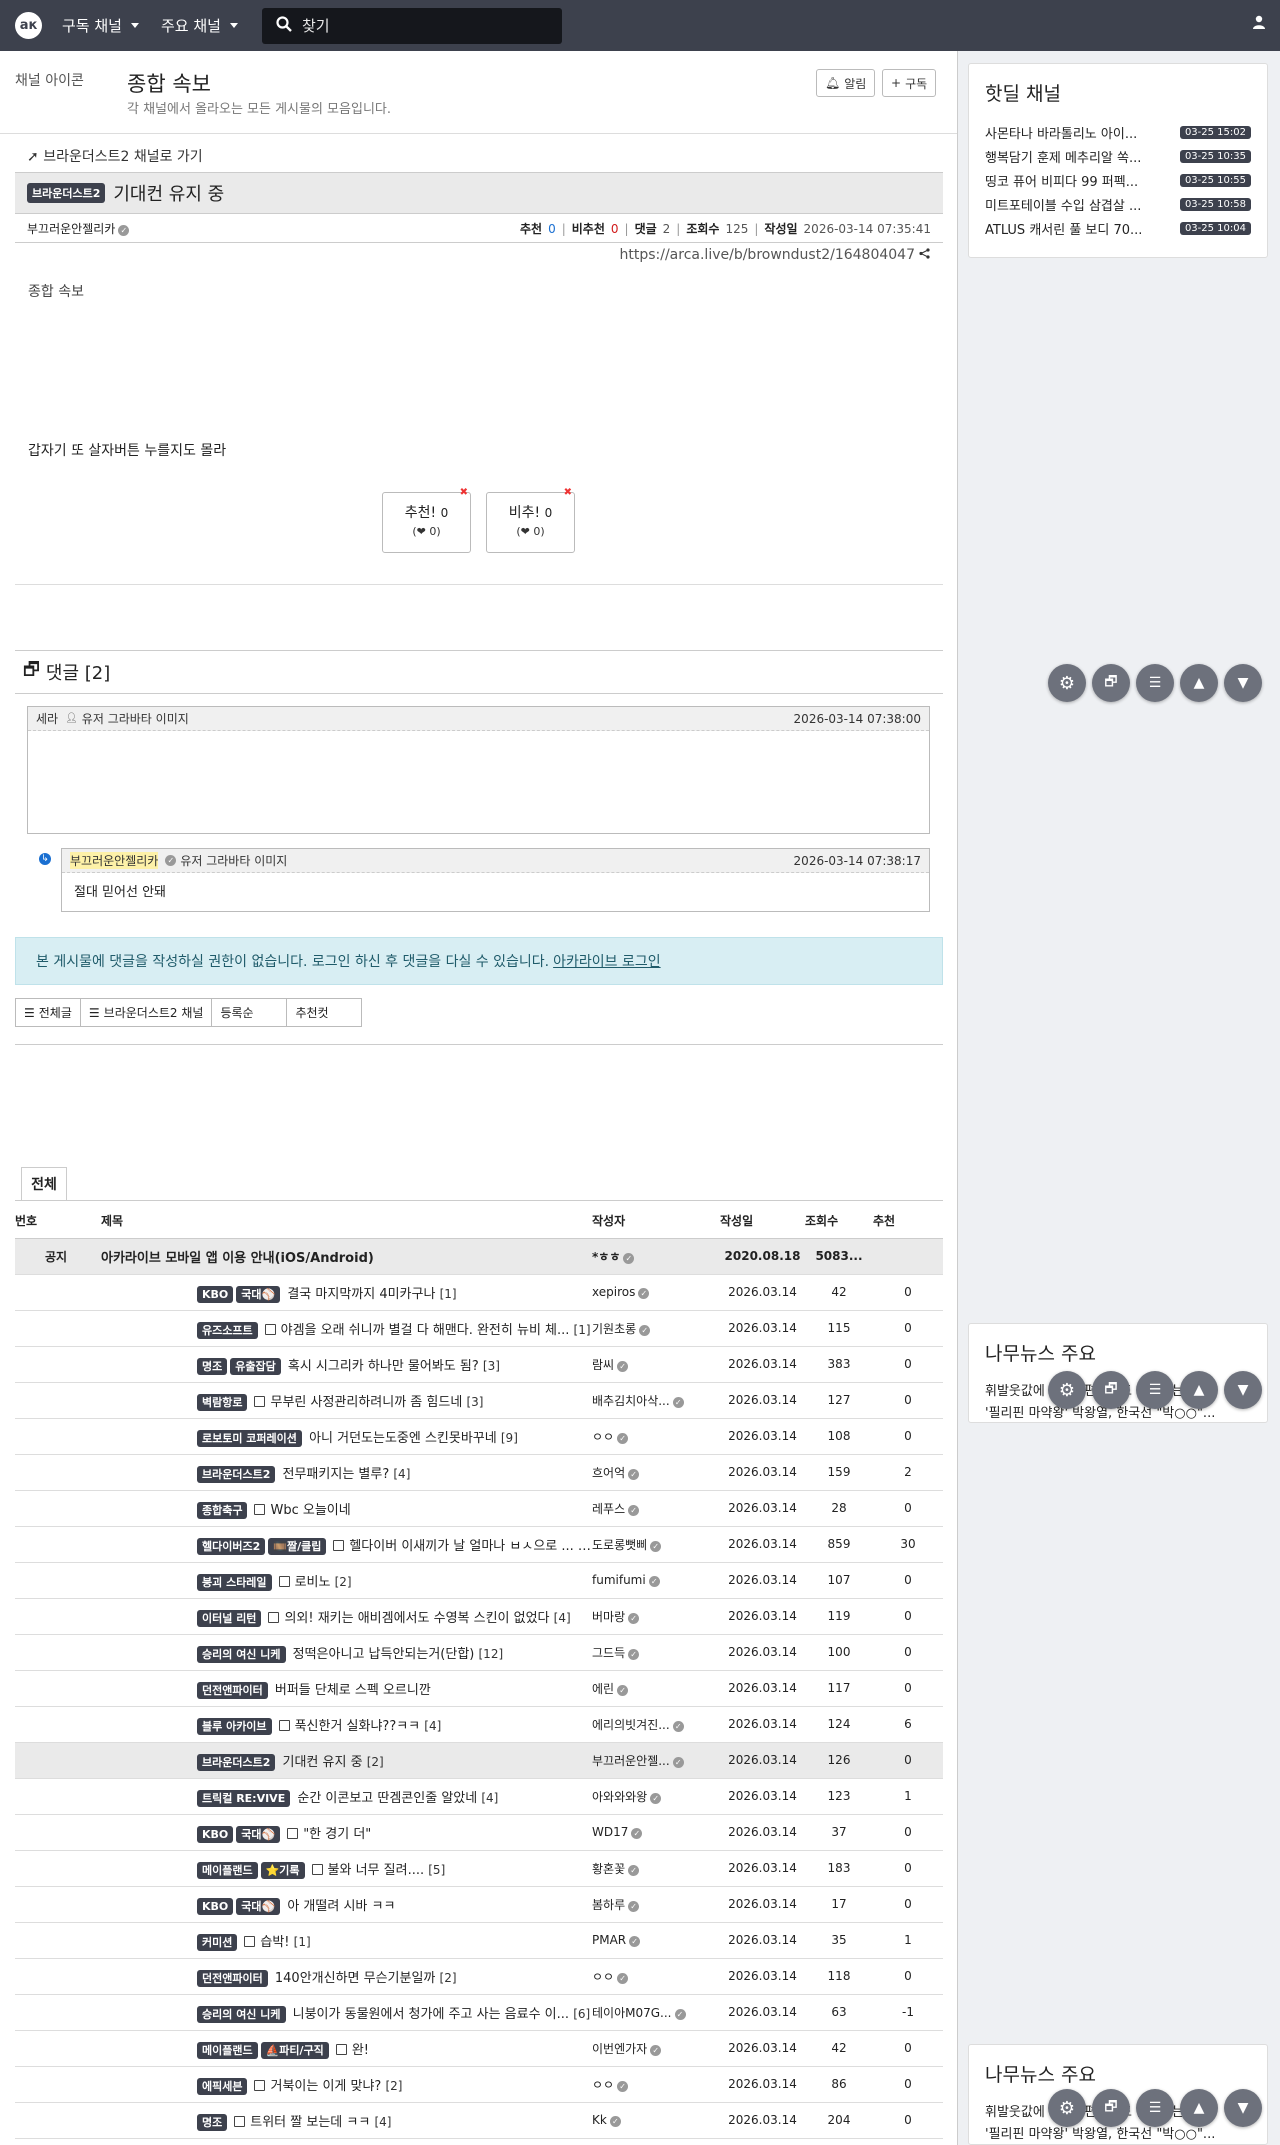  I want to click on row-title: 명조 트위터 짤 보는데 ㅋㅋ [4], so click(344, 2120).